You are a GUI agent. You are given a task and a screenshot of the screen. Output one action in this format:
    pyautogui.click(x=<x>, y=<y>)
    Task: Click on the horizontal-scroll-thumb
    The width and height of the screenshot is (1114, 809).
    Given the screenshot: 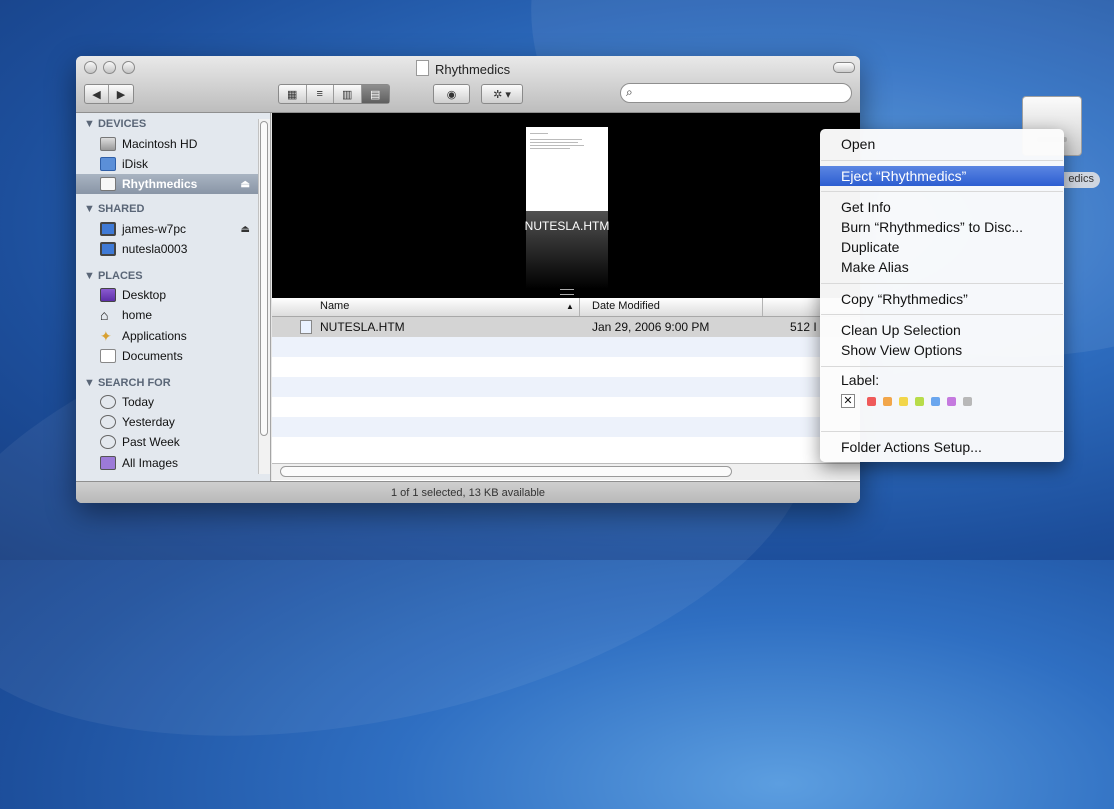 What is the action you would take?
    pyautogui.click(x=506, y=471)
    